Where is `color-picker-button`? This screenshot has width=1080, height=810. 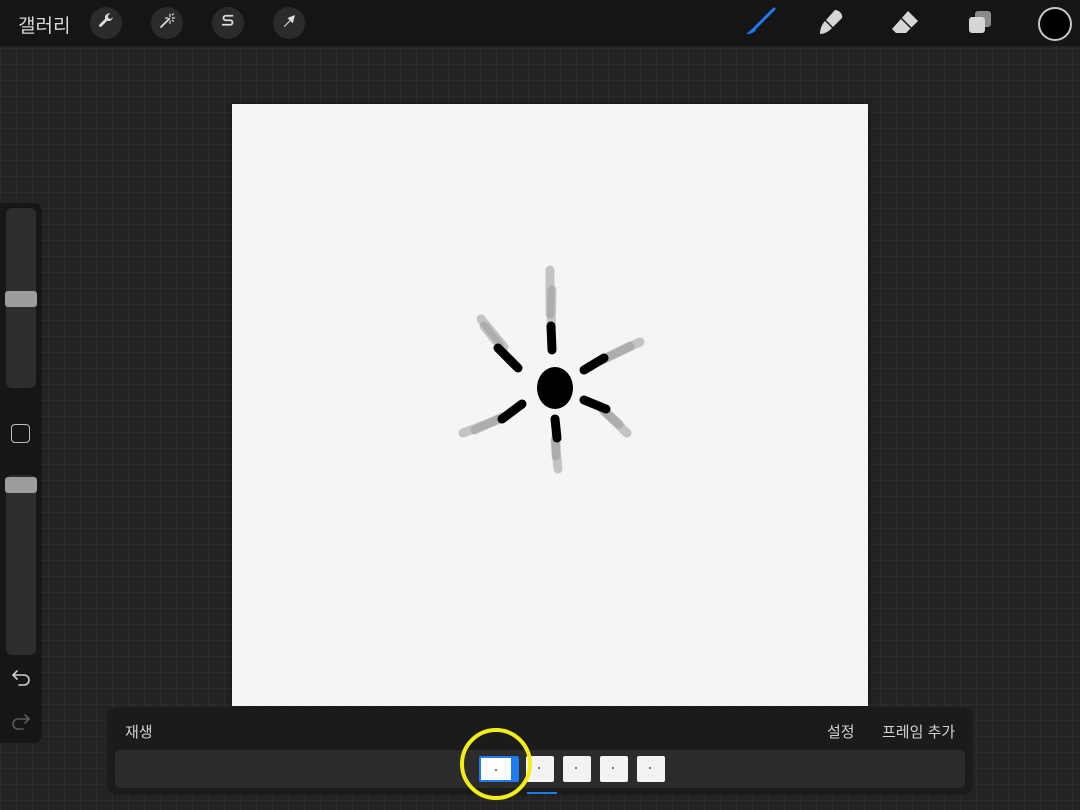 color-picker-button is located at coordinates (1055, 24).